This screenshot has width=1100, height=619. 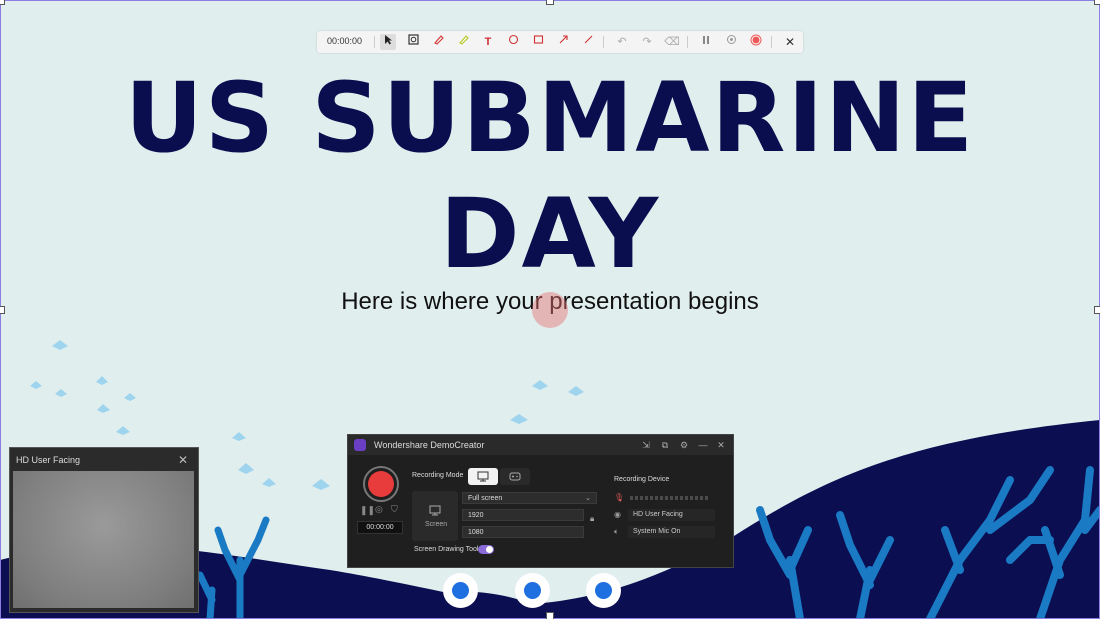 What do you see at coordinates (463, 42) in the screenshot?
I see `highlighter-icon` at bounding box center [463, 42].